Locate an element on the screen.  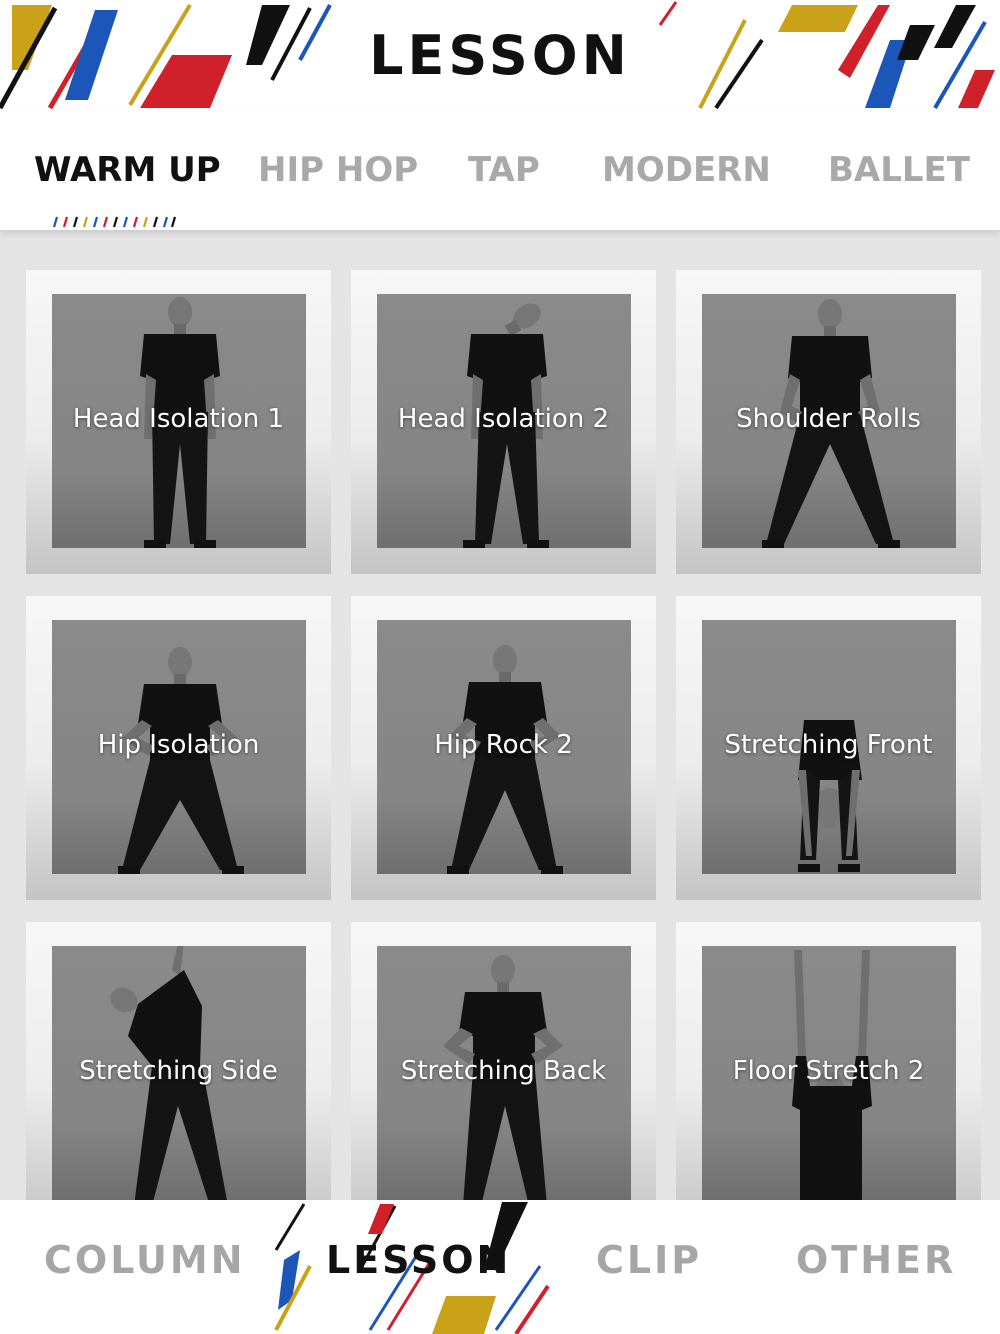
lesson-card: Stretching Front is located at coordinates (828, 748).